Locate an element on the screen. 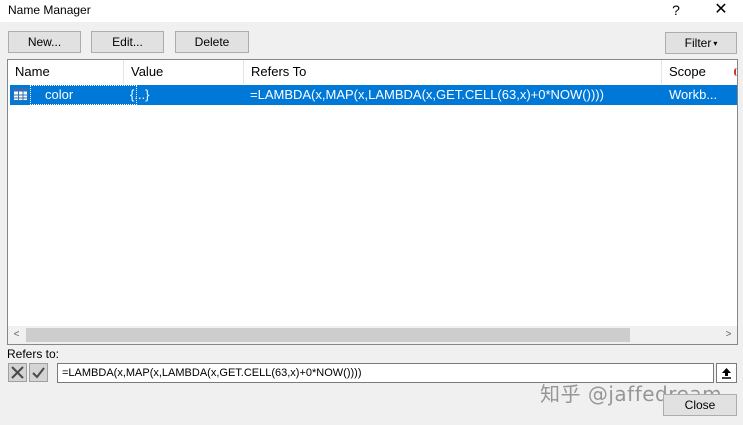  column-header-value: Value is located at coordinates (184, 72).